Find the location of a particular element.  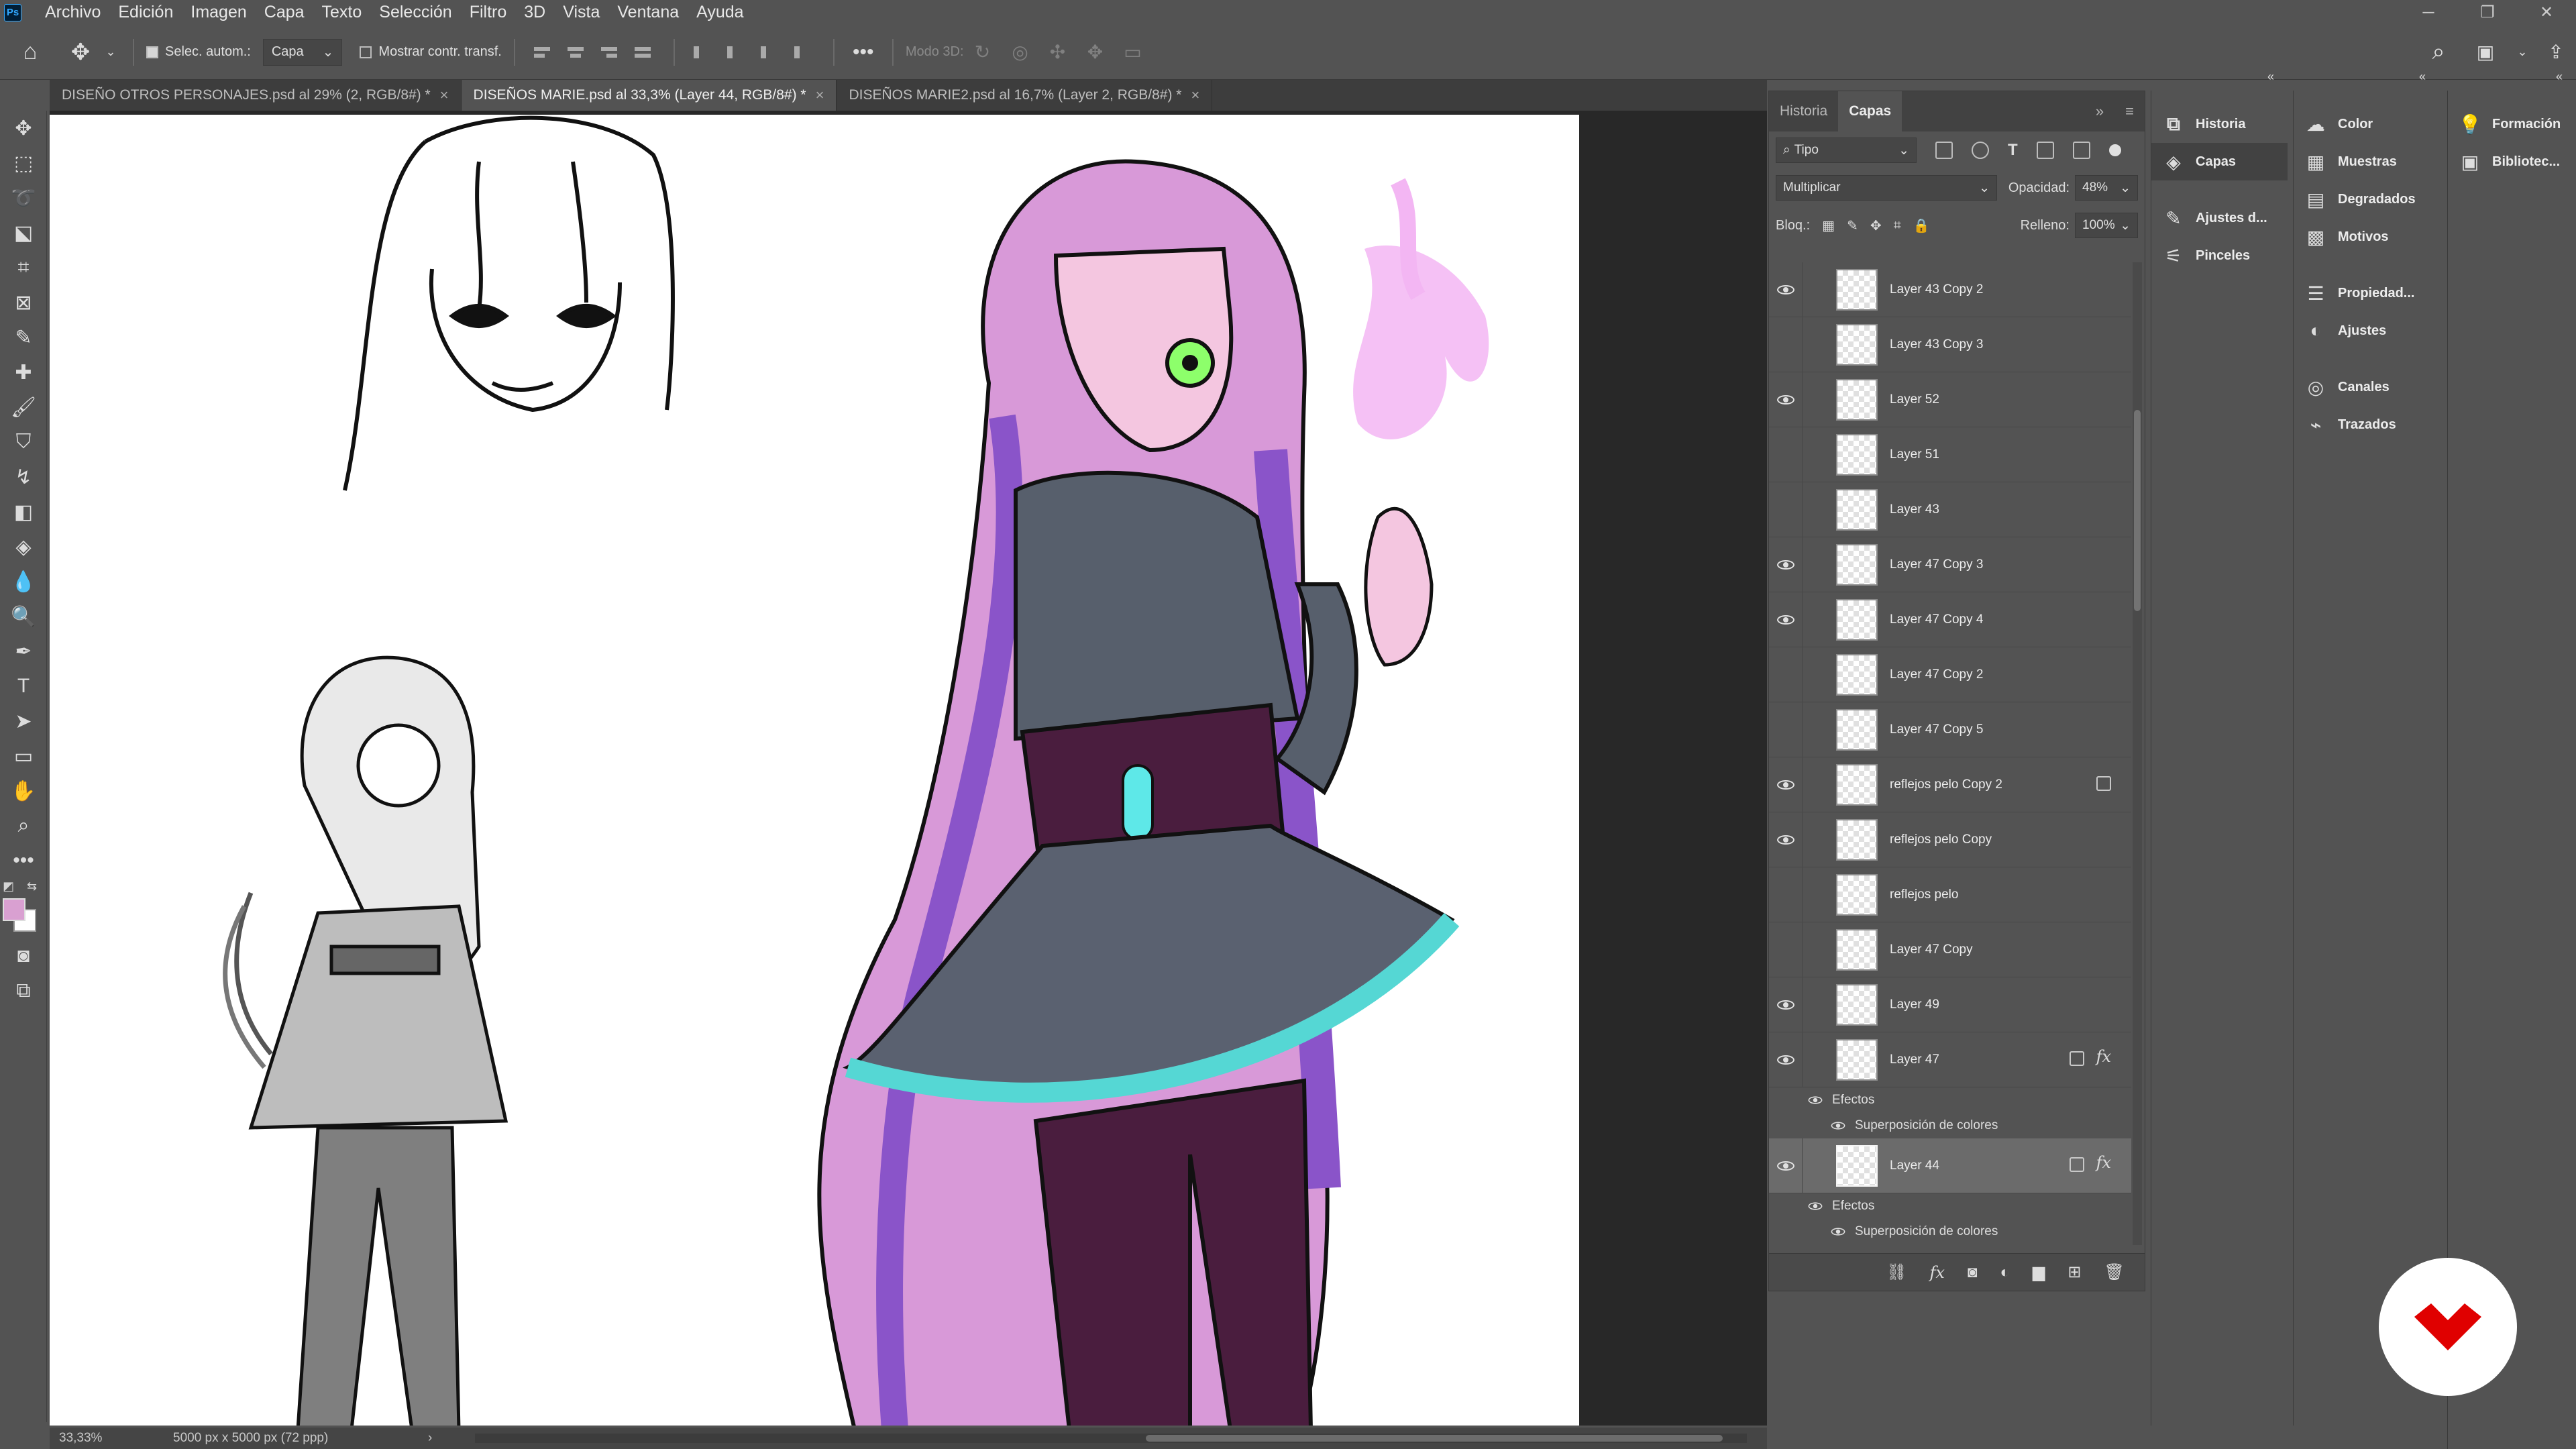

show-transform-checkbox: Mostrar contr. transf. is located at coordinates (431, 52).